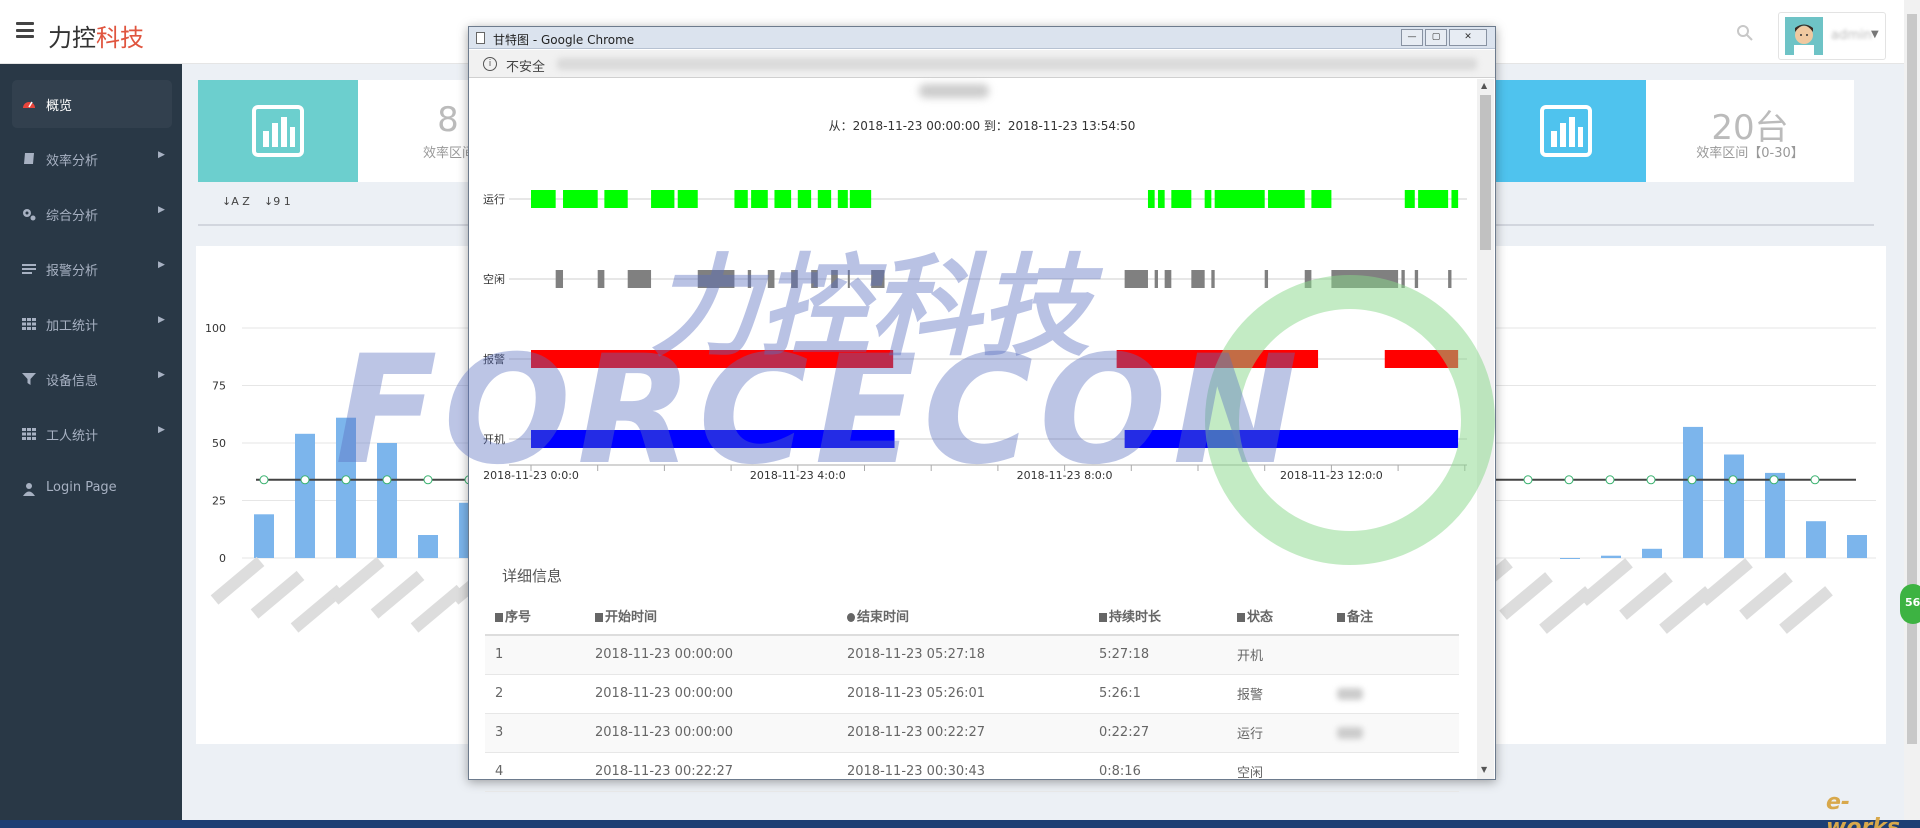 Image resolution: width=1920 pixels, height=828 pixels. What do you see at coordinates (219, 386) in the screenshot?
I see `bg-chart-y-tick: 75` at bounding box center [219, 386].